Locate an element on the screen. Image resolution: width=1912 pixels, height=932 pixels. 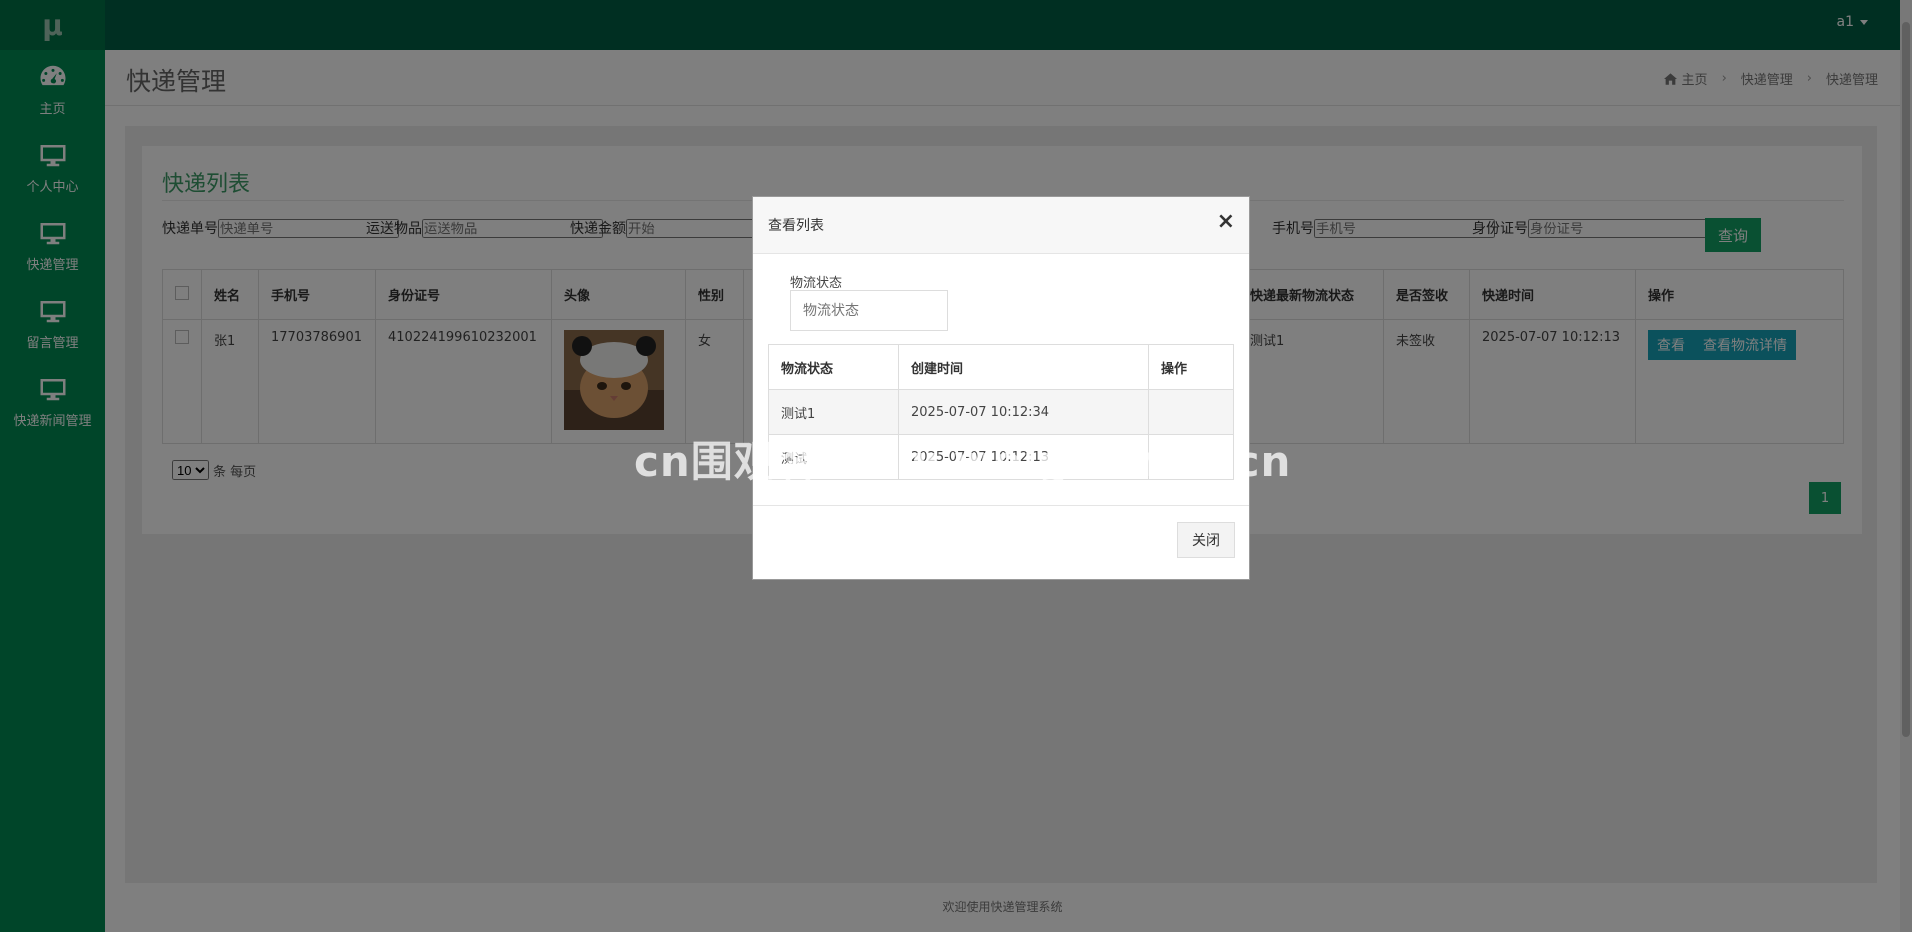
close-icon: × is located at coordinates (1226, 222).